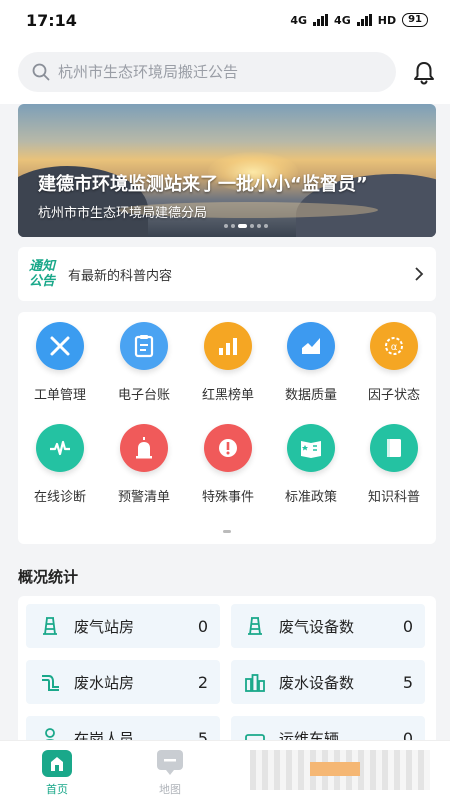 The image size is (450, 800). I want to click on menu-item: 标准政策, so click(311, 464).